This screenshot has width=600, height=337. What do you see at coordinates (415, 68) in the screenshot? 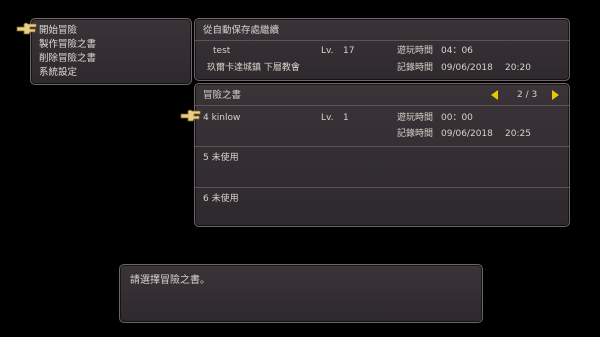
I see `autosave-record-label: 記錄時間` at bounding box center [415, 68].